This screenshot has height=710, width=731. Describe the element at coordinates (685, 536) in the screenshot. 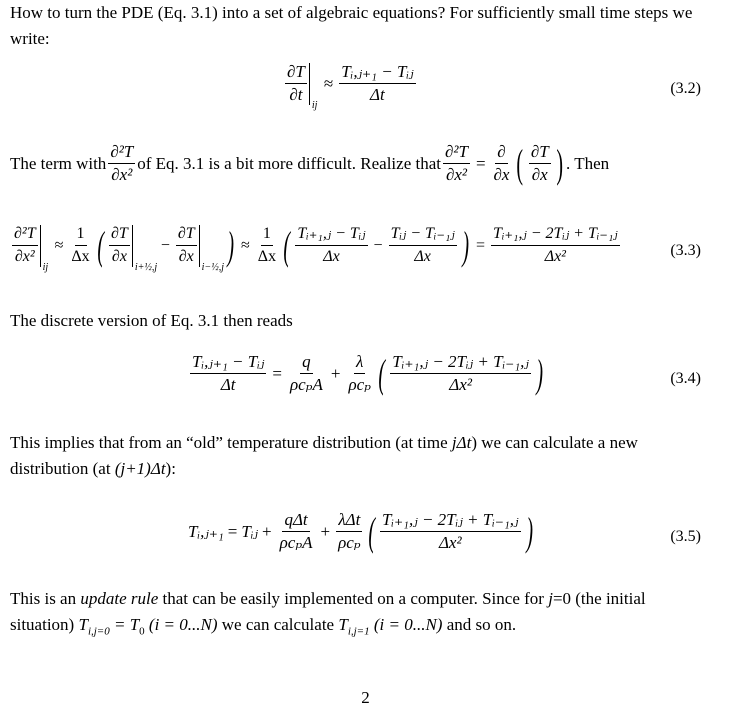

I see `equation-number: (3.5)` at that location.